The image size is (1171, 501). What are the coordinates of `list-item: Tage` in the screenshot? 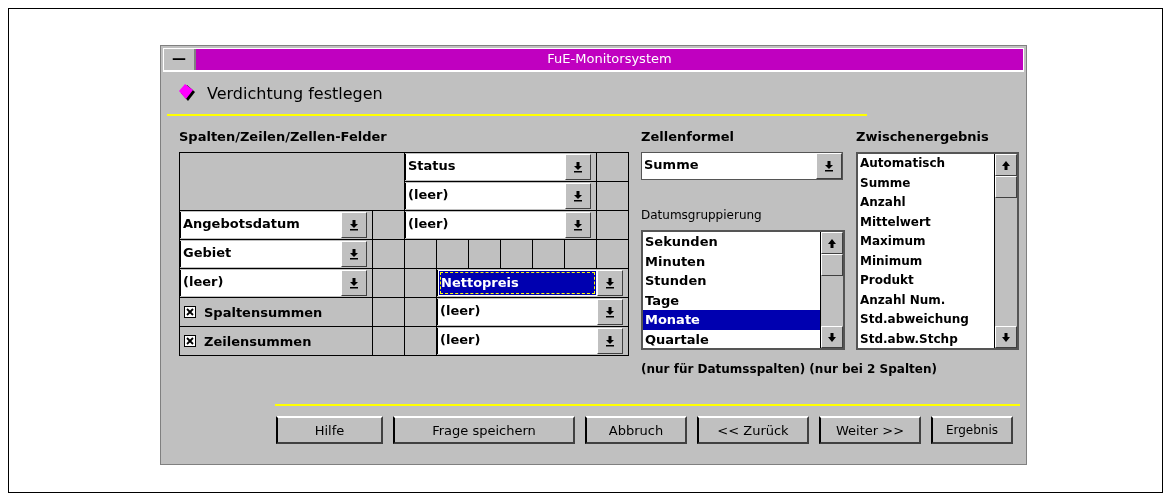 It's located at (731, 300).